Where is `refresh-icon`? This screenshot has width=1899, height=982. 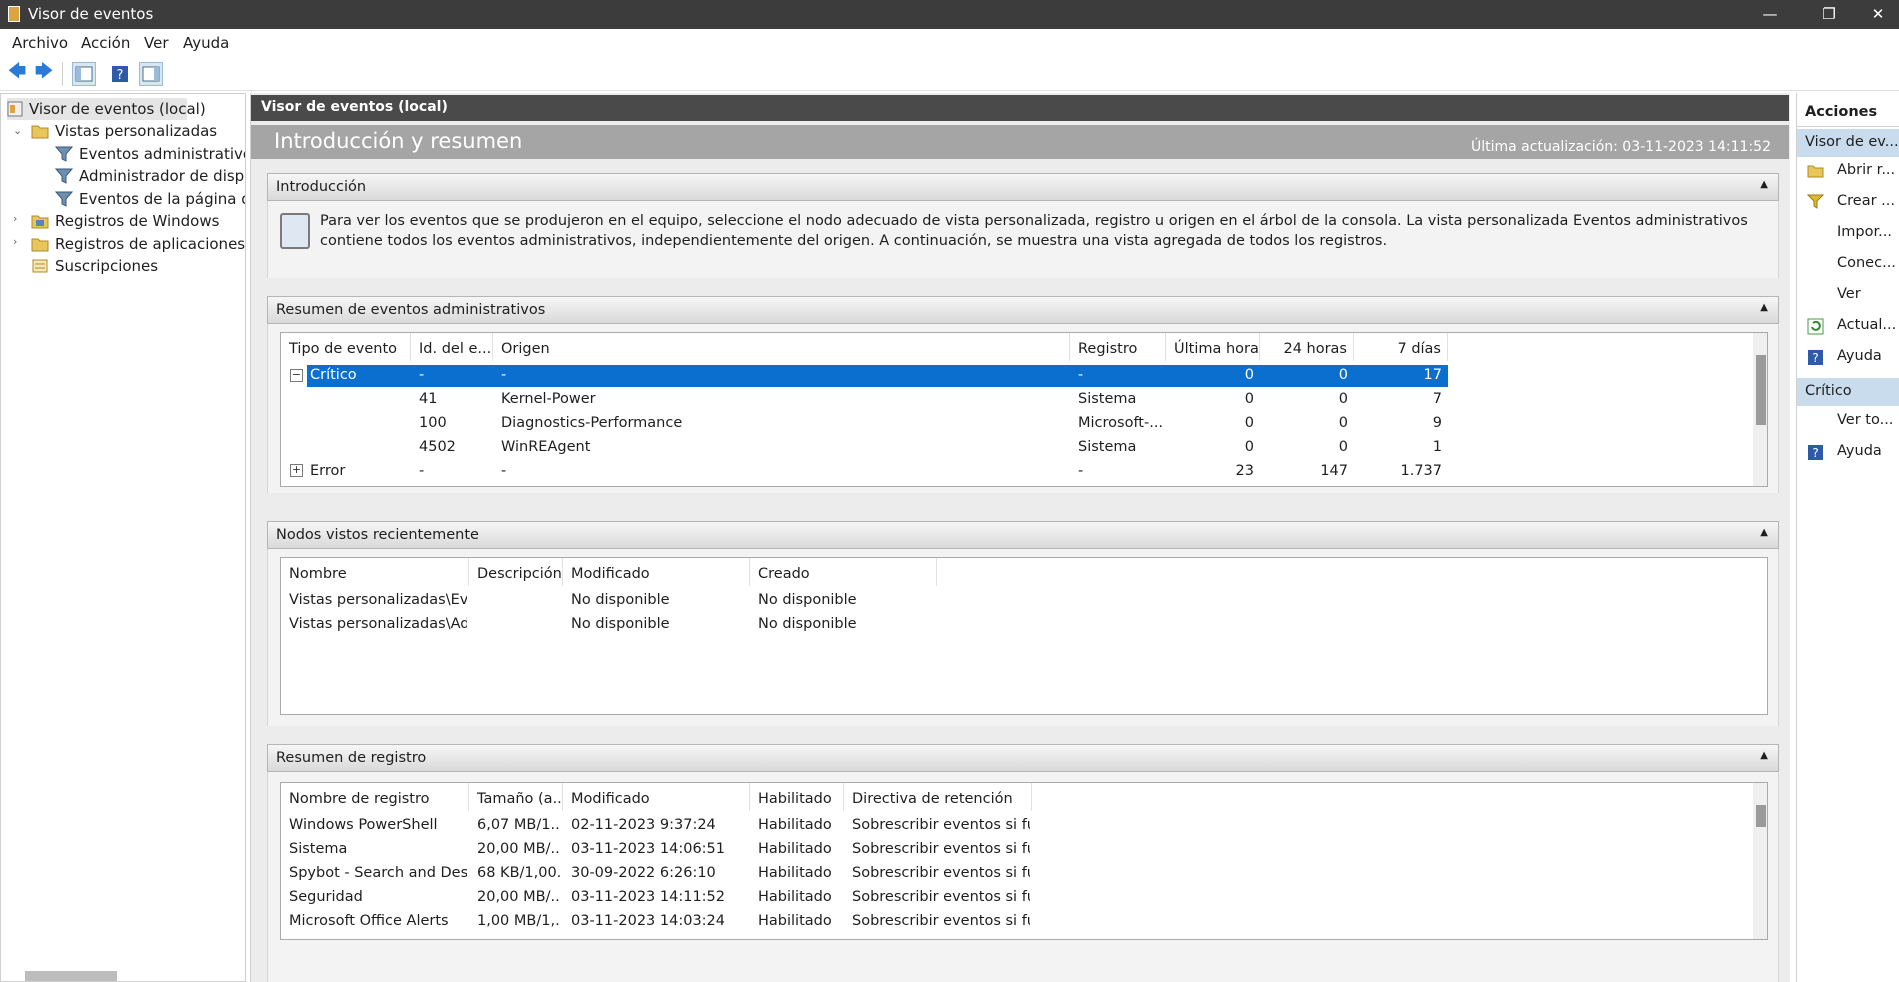
refresh-icon is located at coordinates (1815, 326).